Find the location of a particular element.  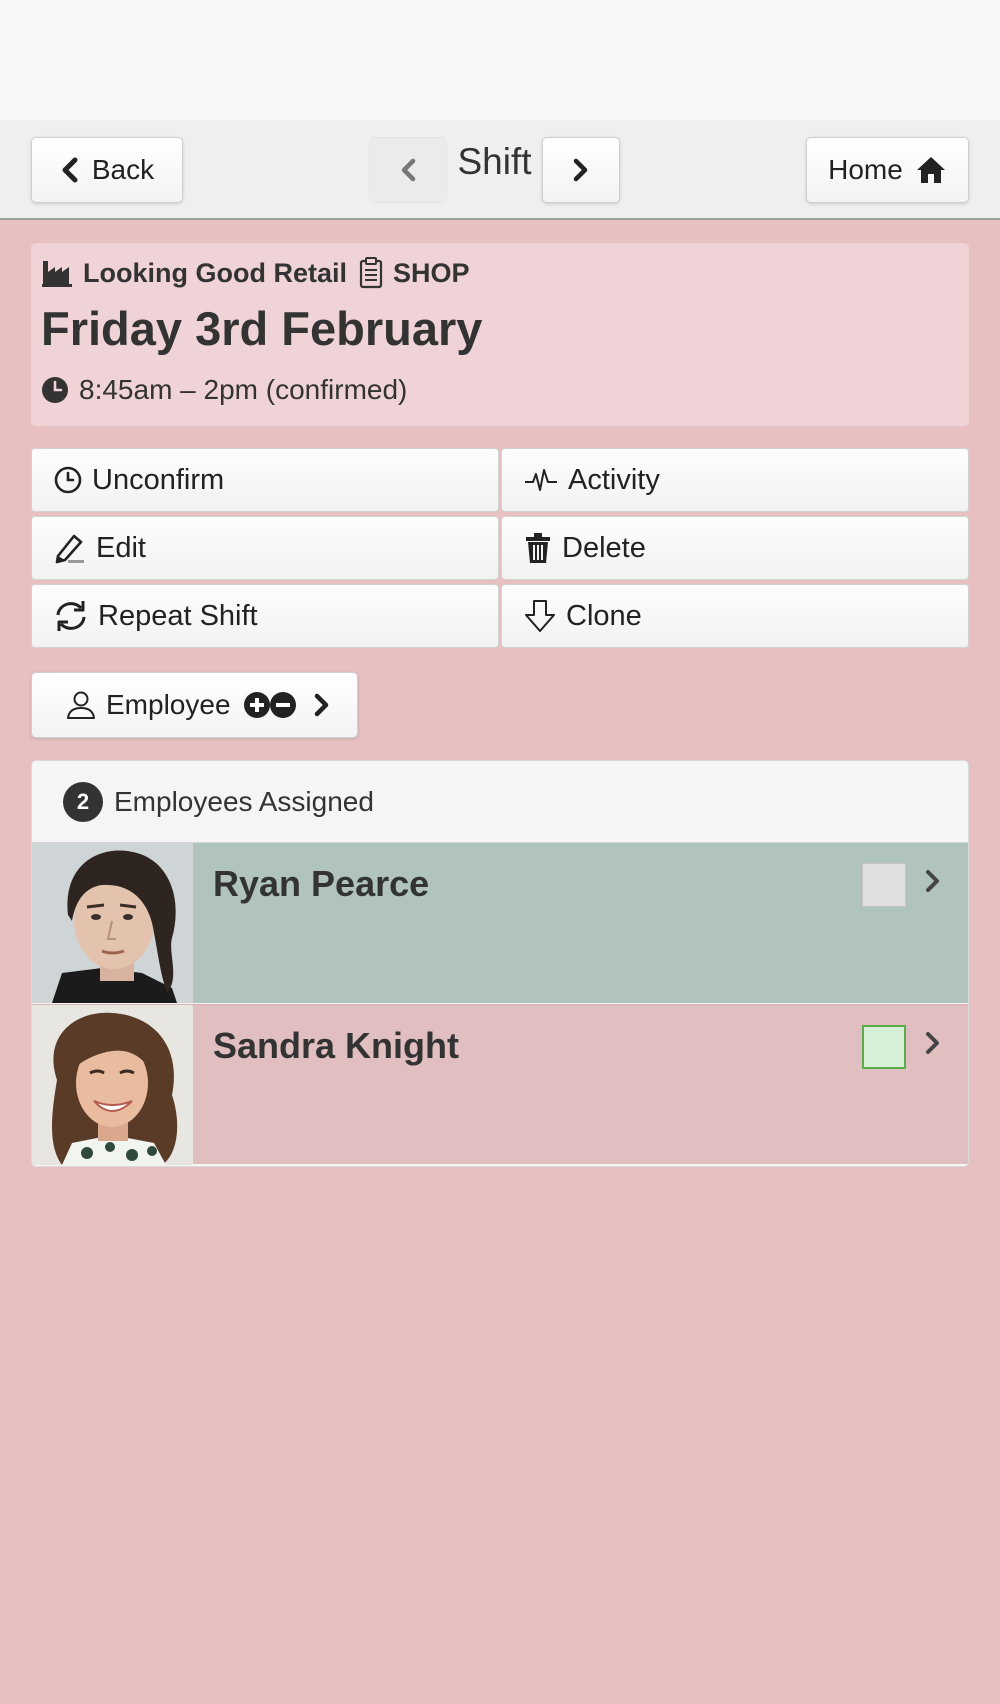

trash-icon is located at coordinates (538, 548).